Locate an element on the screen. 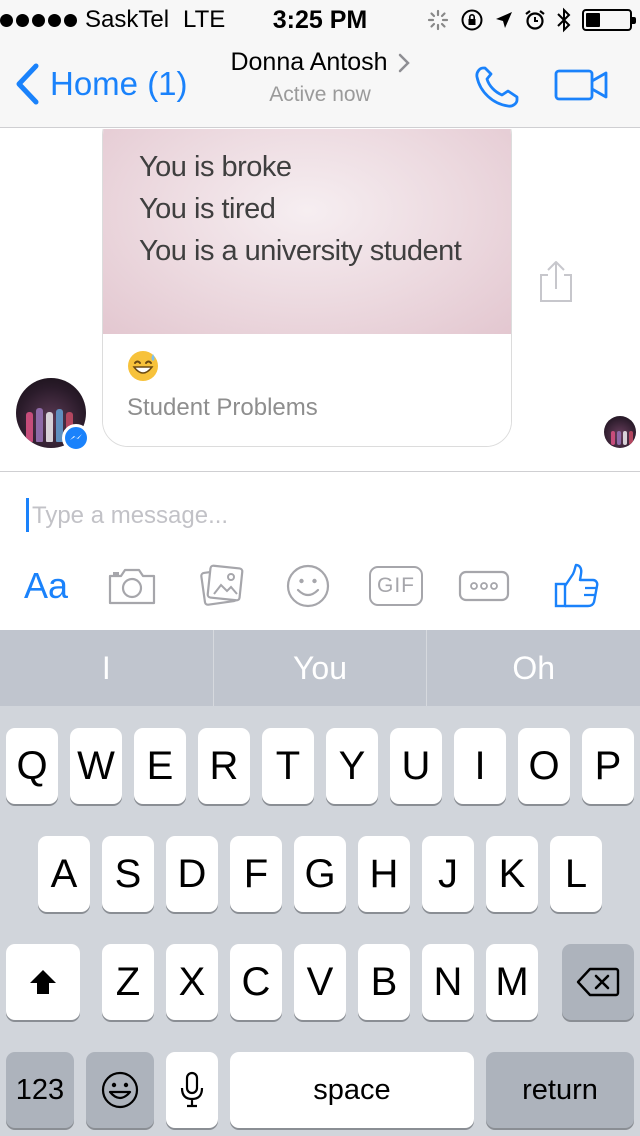 This screenshot has width=640, height=1136. space-key: space is located at coordinates (352, 1090).